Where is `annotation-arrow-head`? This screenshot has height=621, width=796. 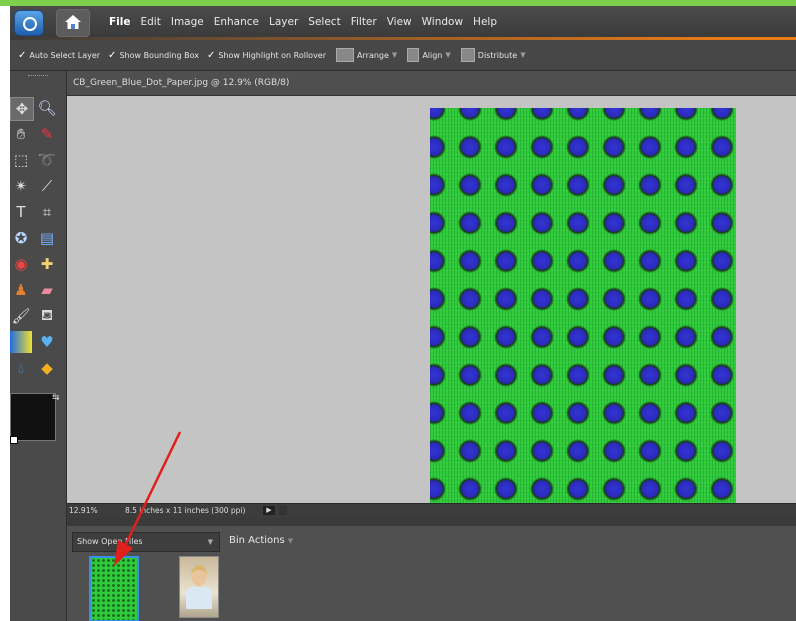
annotation-arrow-head is located at coordinates (123, 553).